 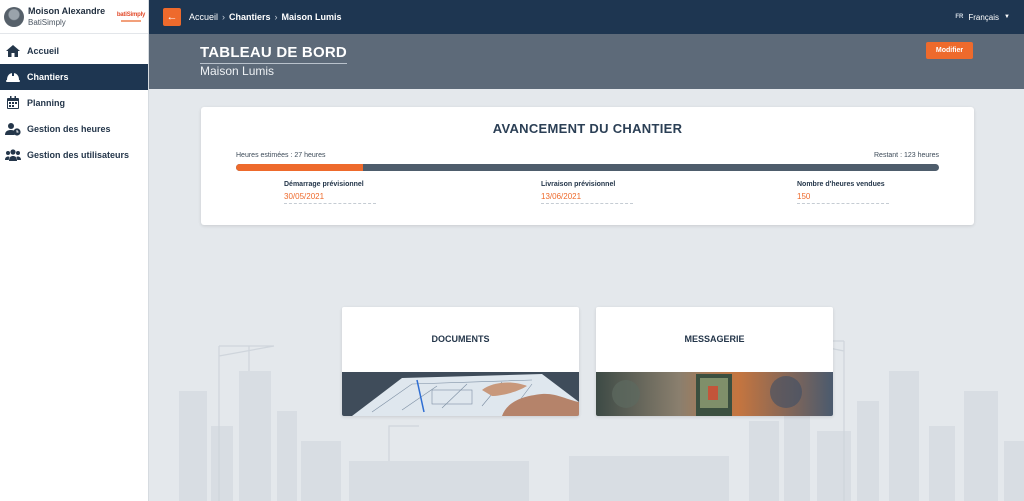 I want to click on language-label: Français, so click(x=984, y=17).